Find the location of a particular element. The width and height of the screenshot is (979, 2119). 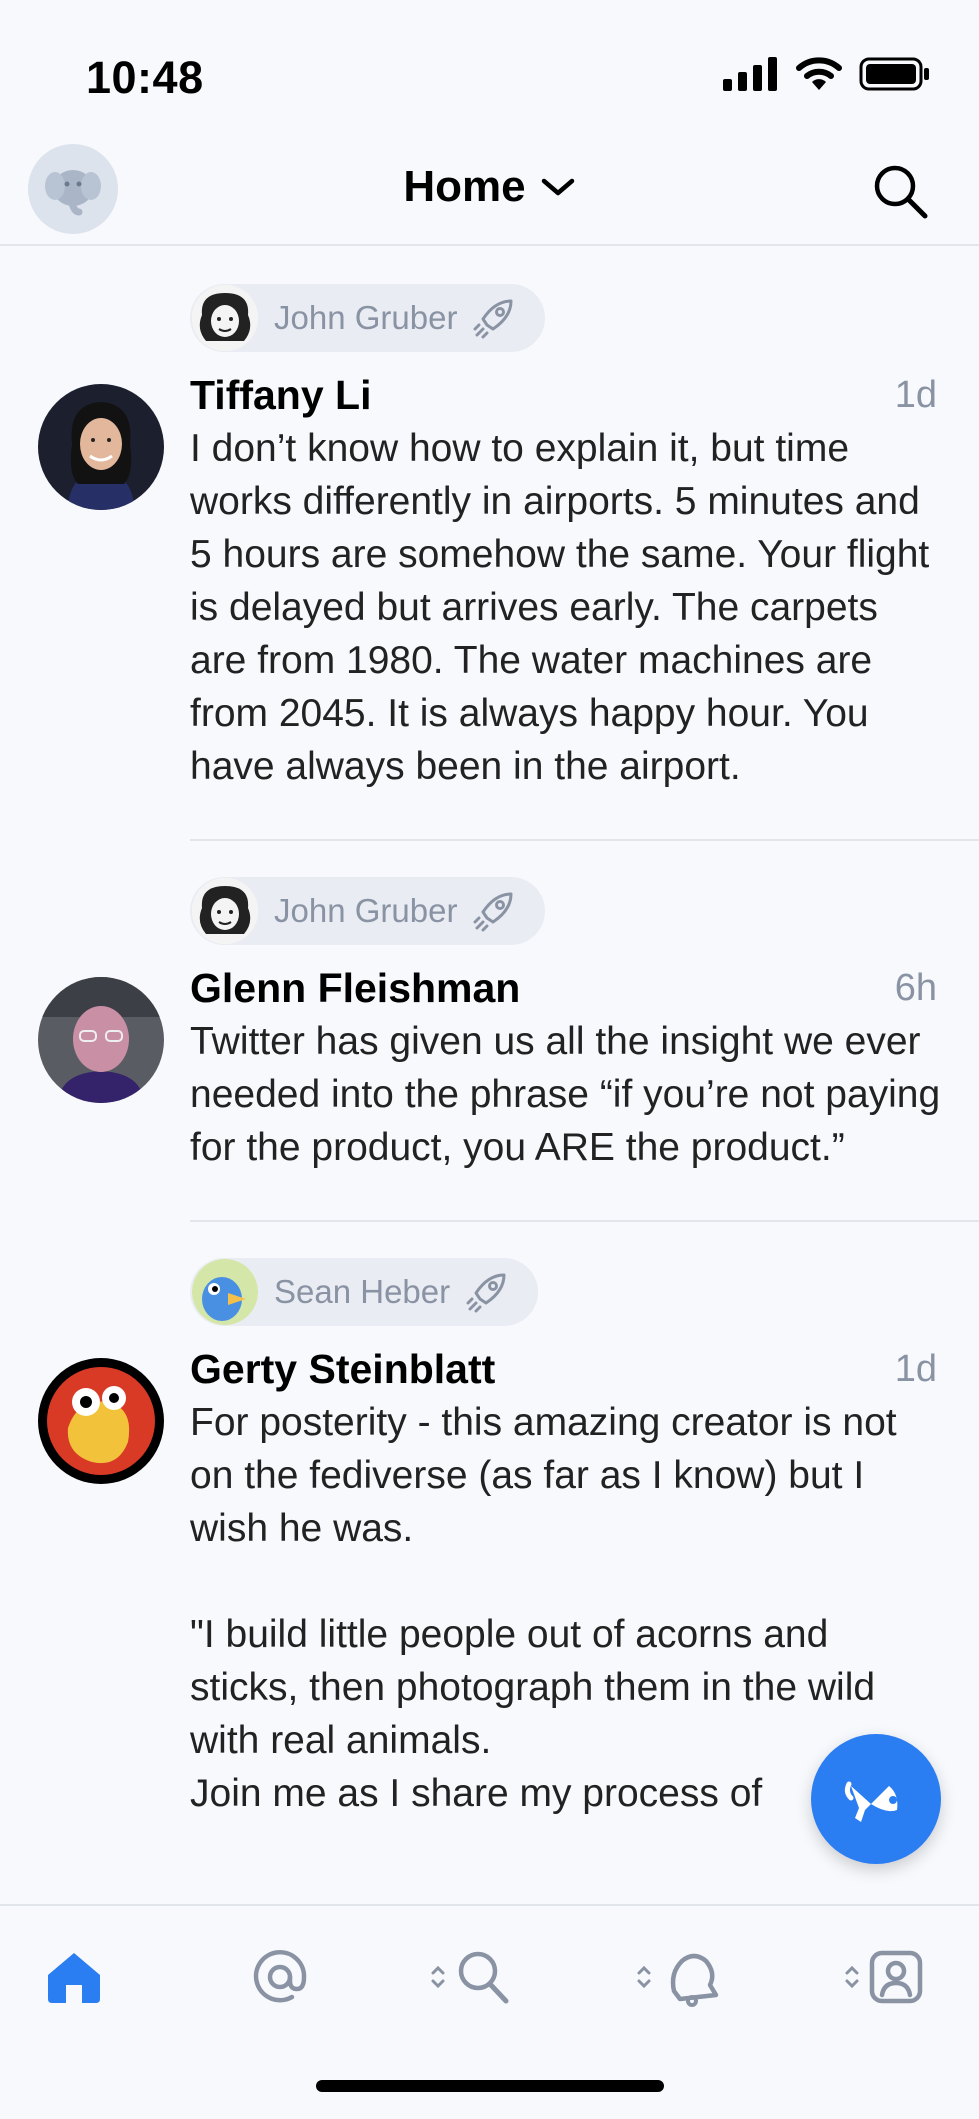

tab-profile is located at coordinates (884, 1977).